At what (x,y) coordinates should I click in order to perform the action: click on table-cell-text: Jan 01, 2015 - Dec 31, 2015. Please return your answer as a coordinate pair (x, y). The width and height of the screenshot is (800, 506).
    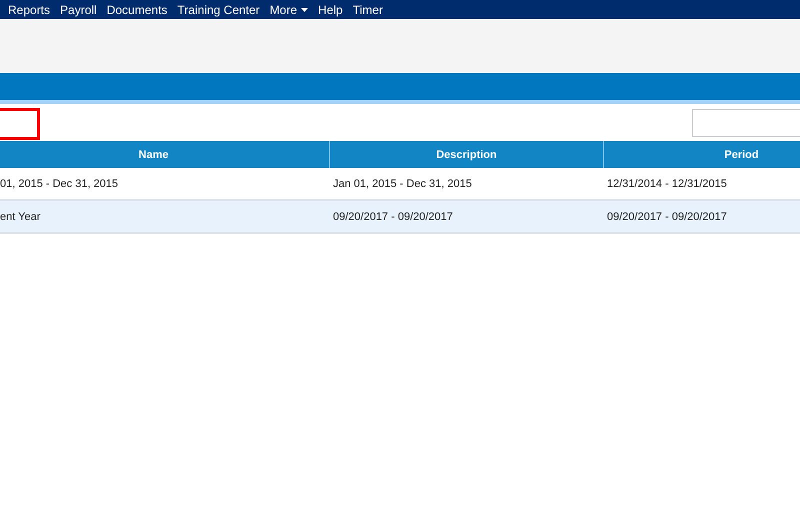
    Looking at the image, I should click on (402, 184).